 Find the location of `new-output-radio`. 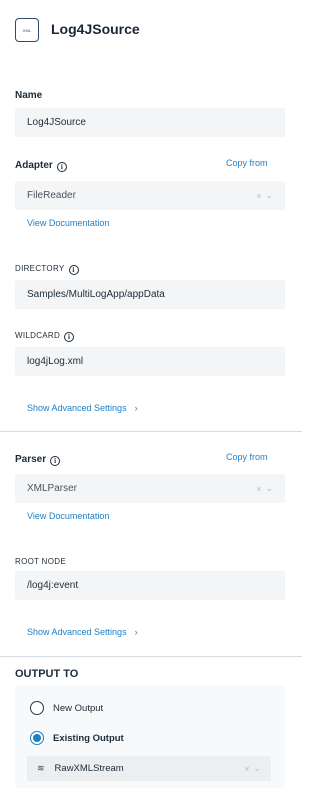

new-output-radio is located at coordinates (37, 708).